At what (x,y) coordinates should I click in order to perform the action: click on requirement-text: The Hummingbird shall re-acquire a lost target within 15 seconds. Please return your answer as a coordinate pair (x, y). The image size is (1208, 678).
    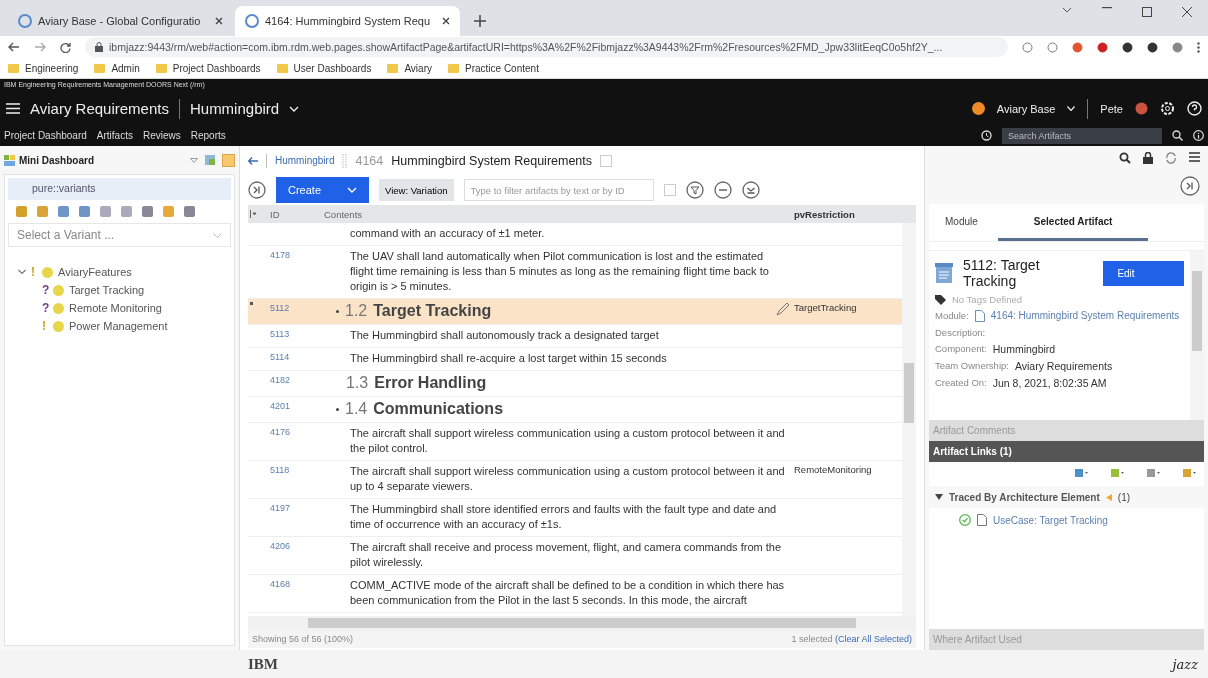
    Looking at the image, I should click on (508, 358).